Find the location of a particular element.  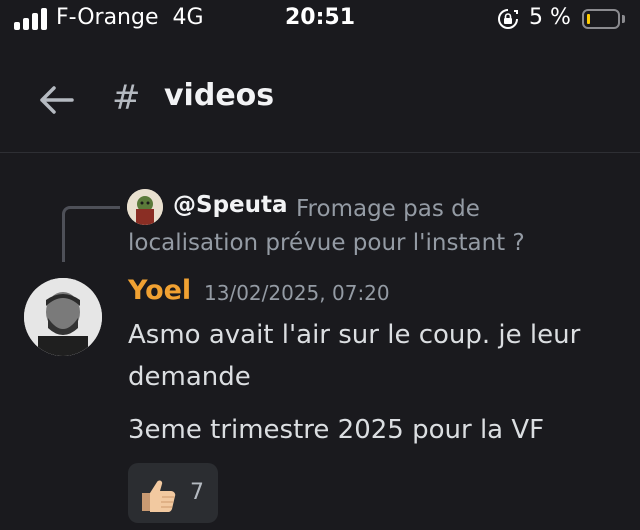

status-bar: F-Orange 4G 20:51 5 % is located at coordinates (320, 22).